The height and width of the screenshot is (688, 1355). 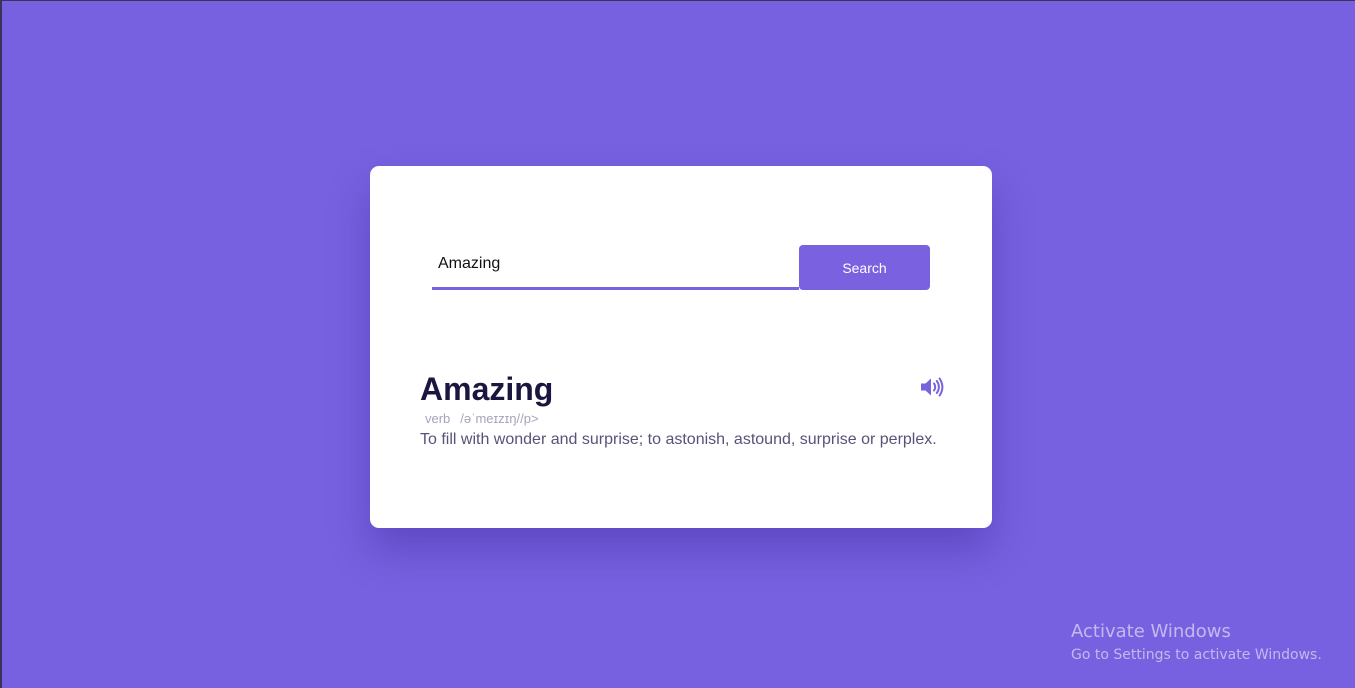 I want to click on word-details: verb/əˈmeɪzɪŋ//p>, so click(x=482, y=418).